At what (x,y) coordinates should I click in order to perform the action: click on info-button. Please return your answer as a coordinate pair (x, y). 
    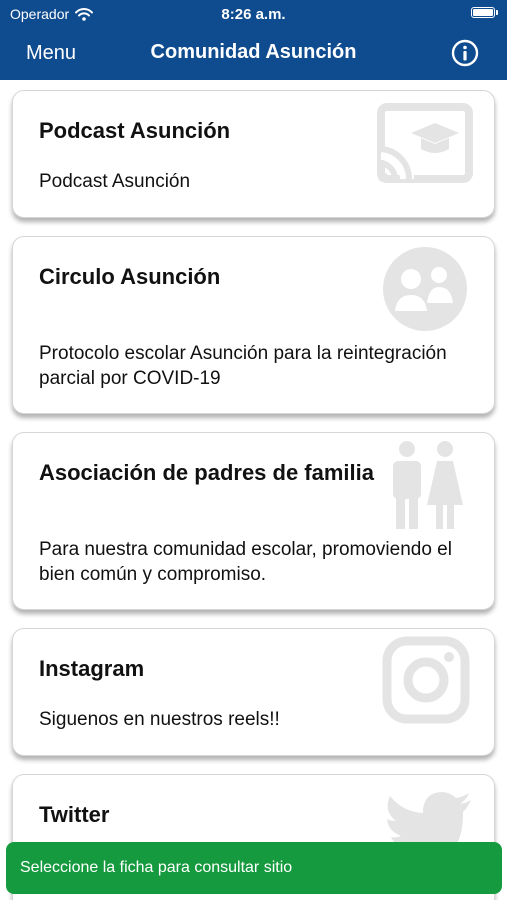
    Looking at the image, I should click on (465, 53).